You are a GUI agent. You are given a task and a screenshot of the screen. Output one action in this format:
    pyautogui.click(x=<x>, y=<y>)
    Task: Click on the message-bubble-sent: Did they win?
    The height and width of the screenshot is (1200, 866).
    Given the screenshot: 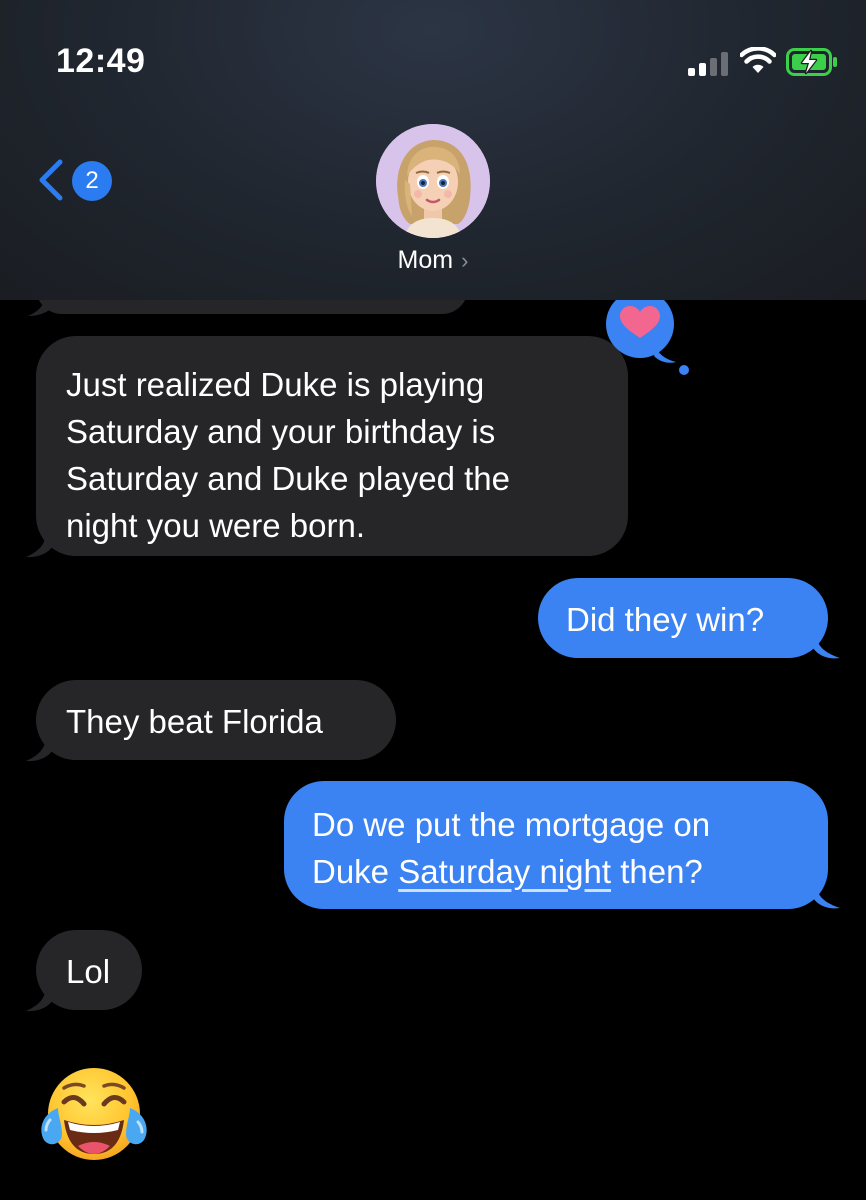 What is the action you would take?
    pyautogui.click(x=683, y=618)
    